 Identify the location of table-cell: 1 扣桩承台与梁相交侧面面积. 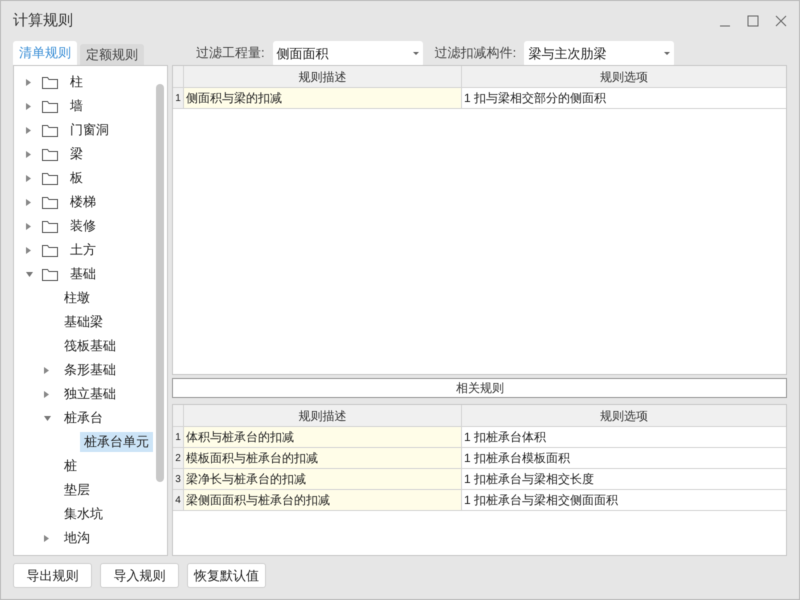
(624, 500).